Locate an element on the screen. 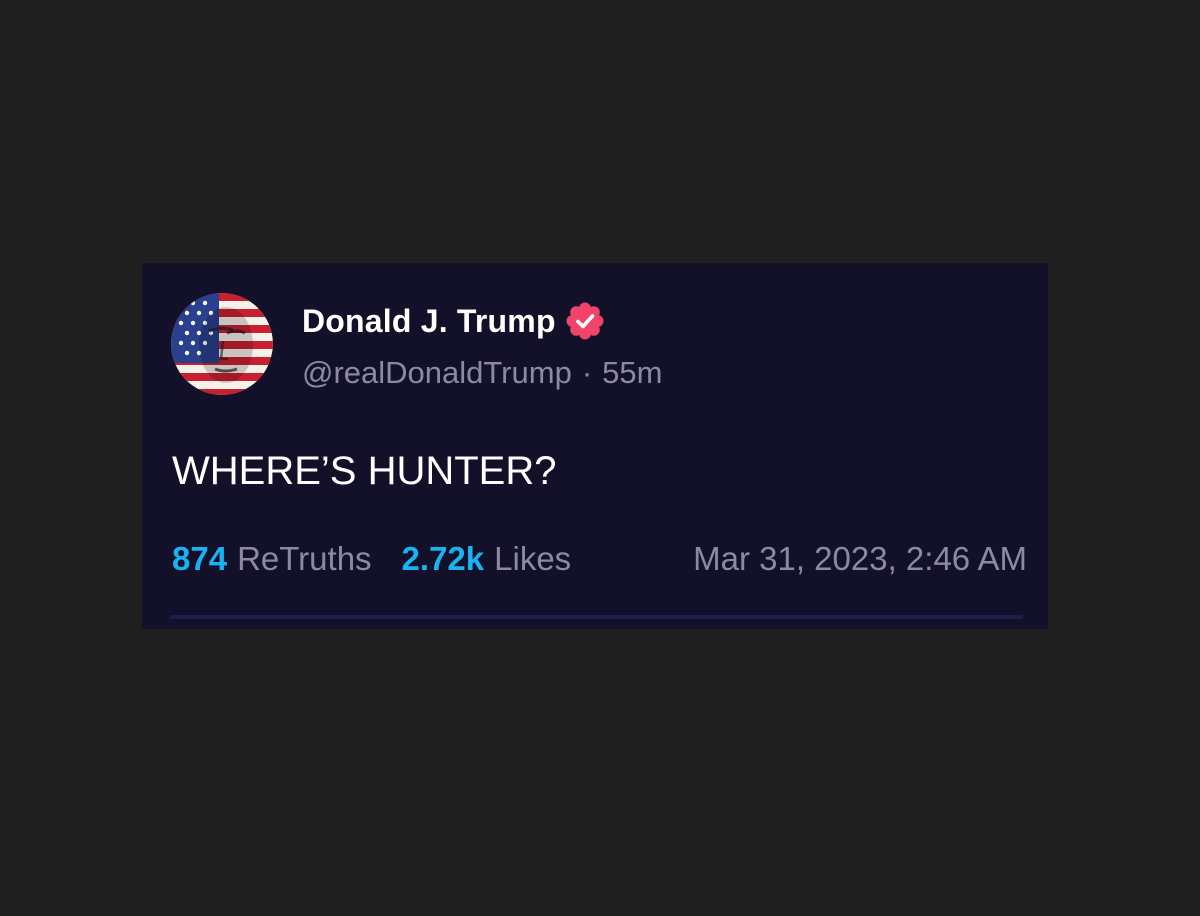 This screenshot has height=916, width=1200. retruths-stat: 874 ReTruths is located at coordinates (272, 559).